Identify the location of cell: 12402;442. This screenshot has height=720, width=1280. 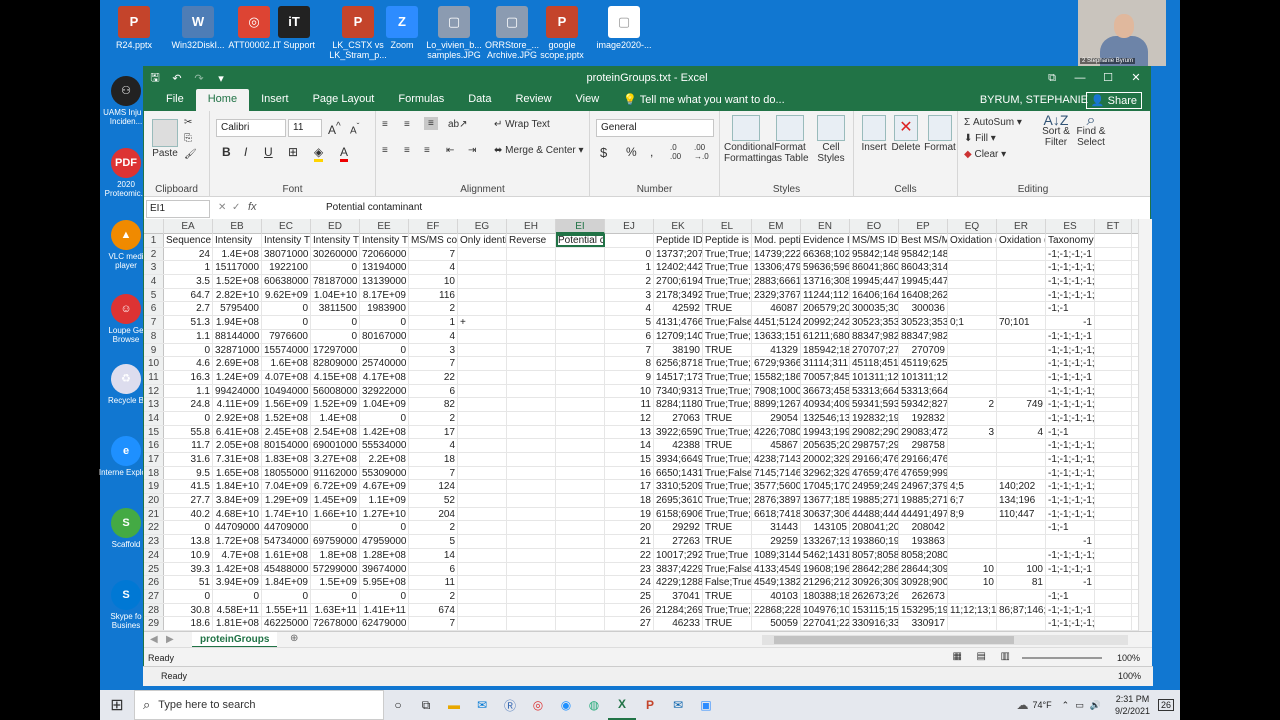
(678, 268).